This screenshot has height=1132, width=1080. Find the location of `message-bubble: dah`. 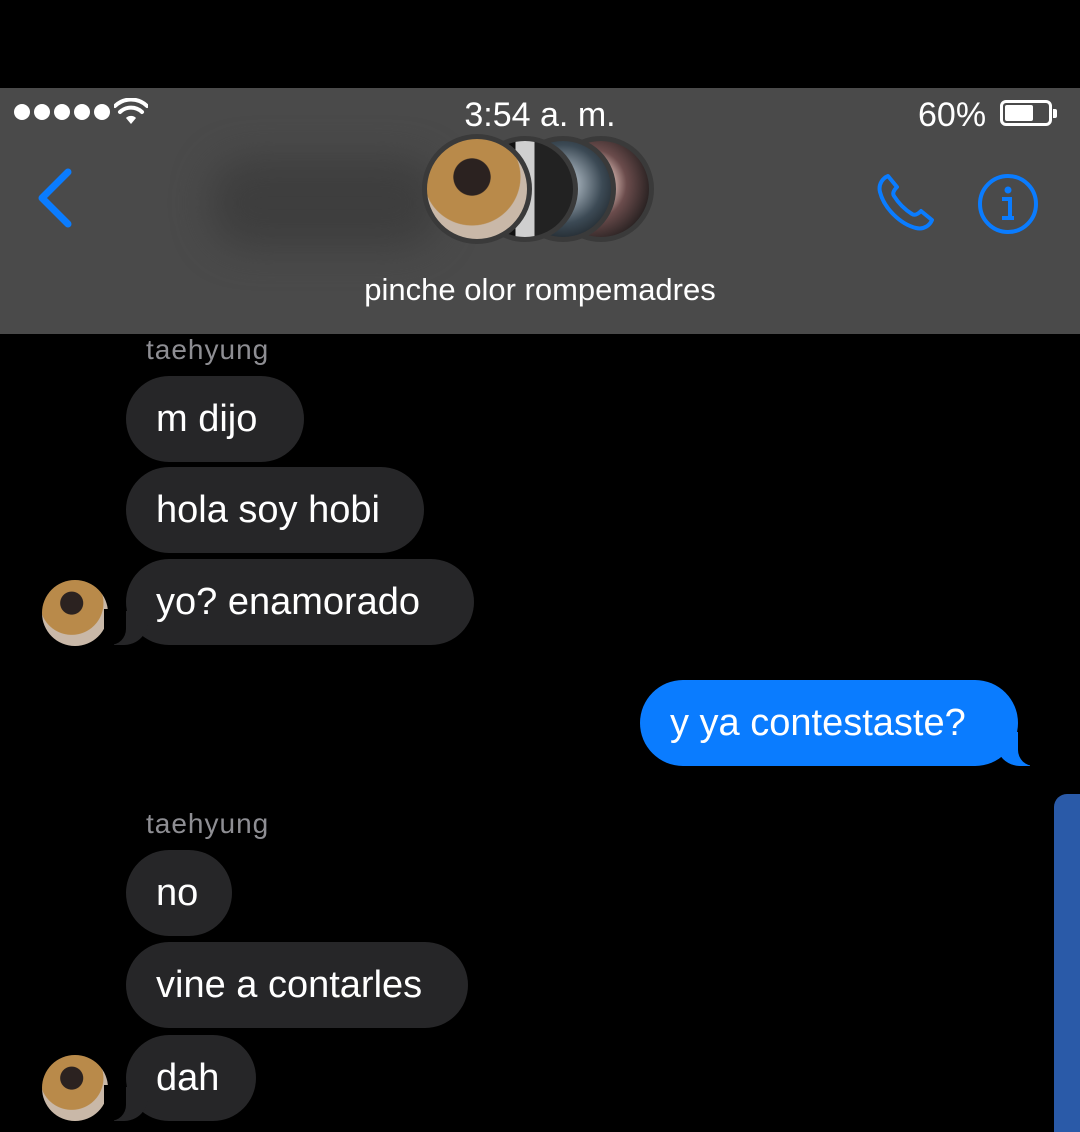

message-bubble: dah is located at coordinates (180, 1078).